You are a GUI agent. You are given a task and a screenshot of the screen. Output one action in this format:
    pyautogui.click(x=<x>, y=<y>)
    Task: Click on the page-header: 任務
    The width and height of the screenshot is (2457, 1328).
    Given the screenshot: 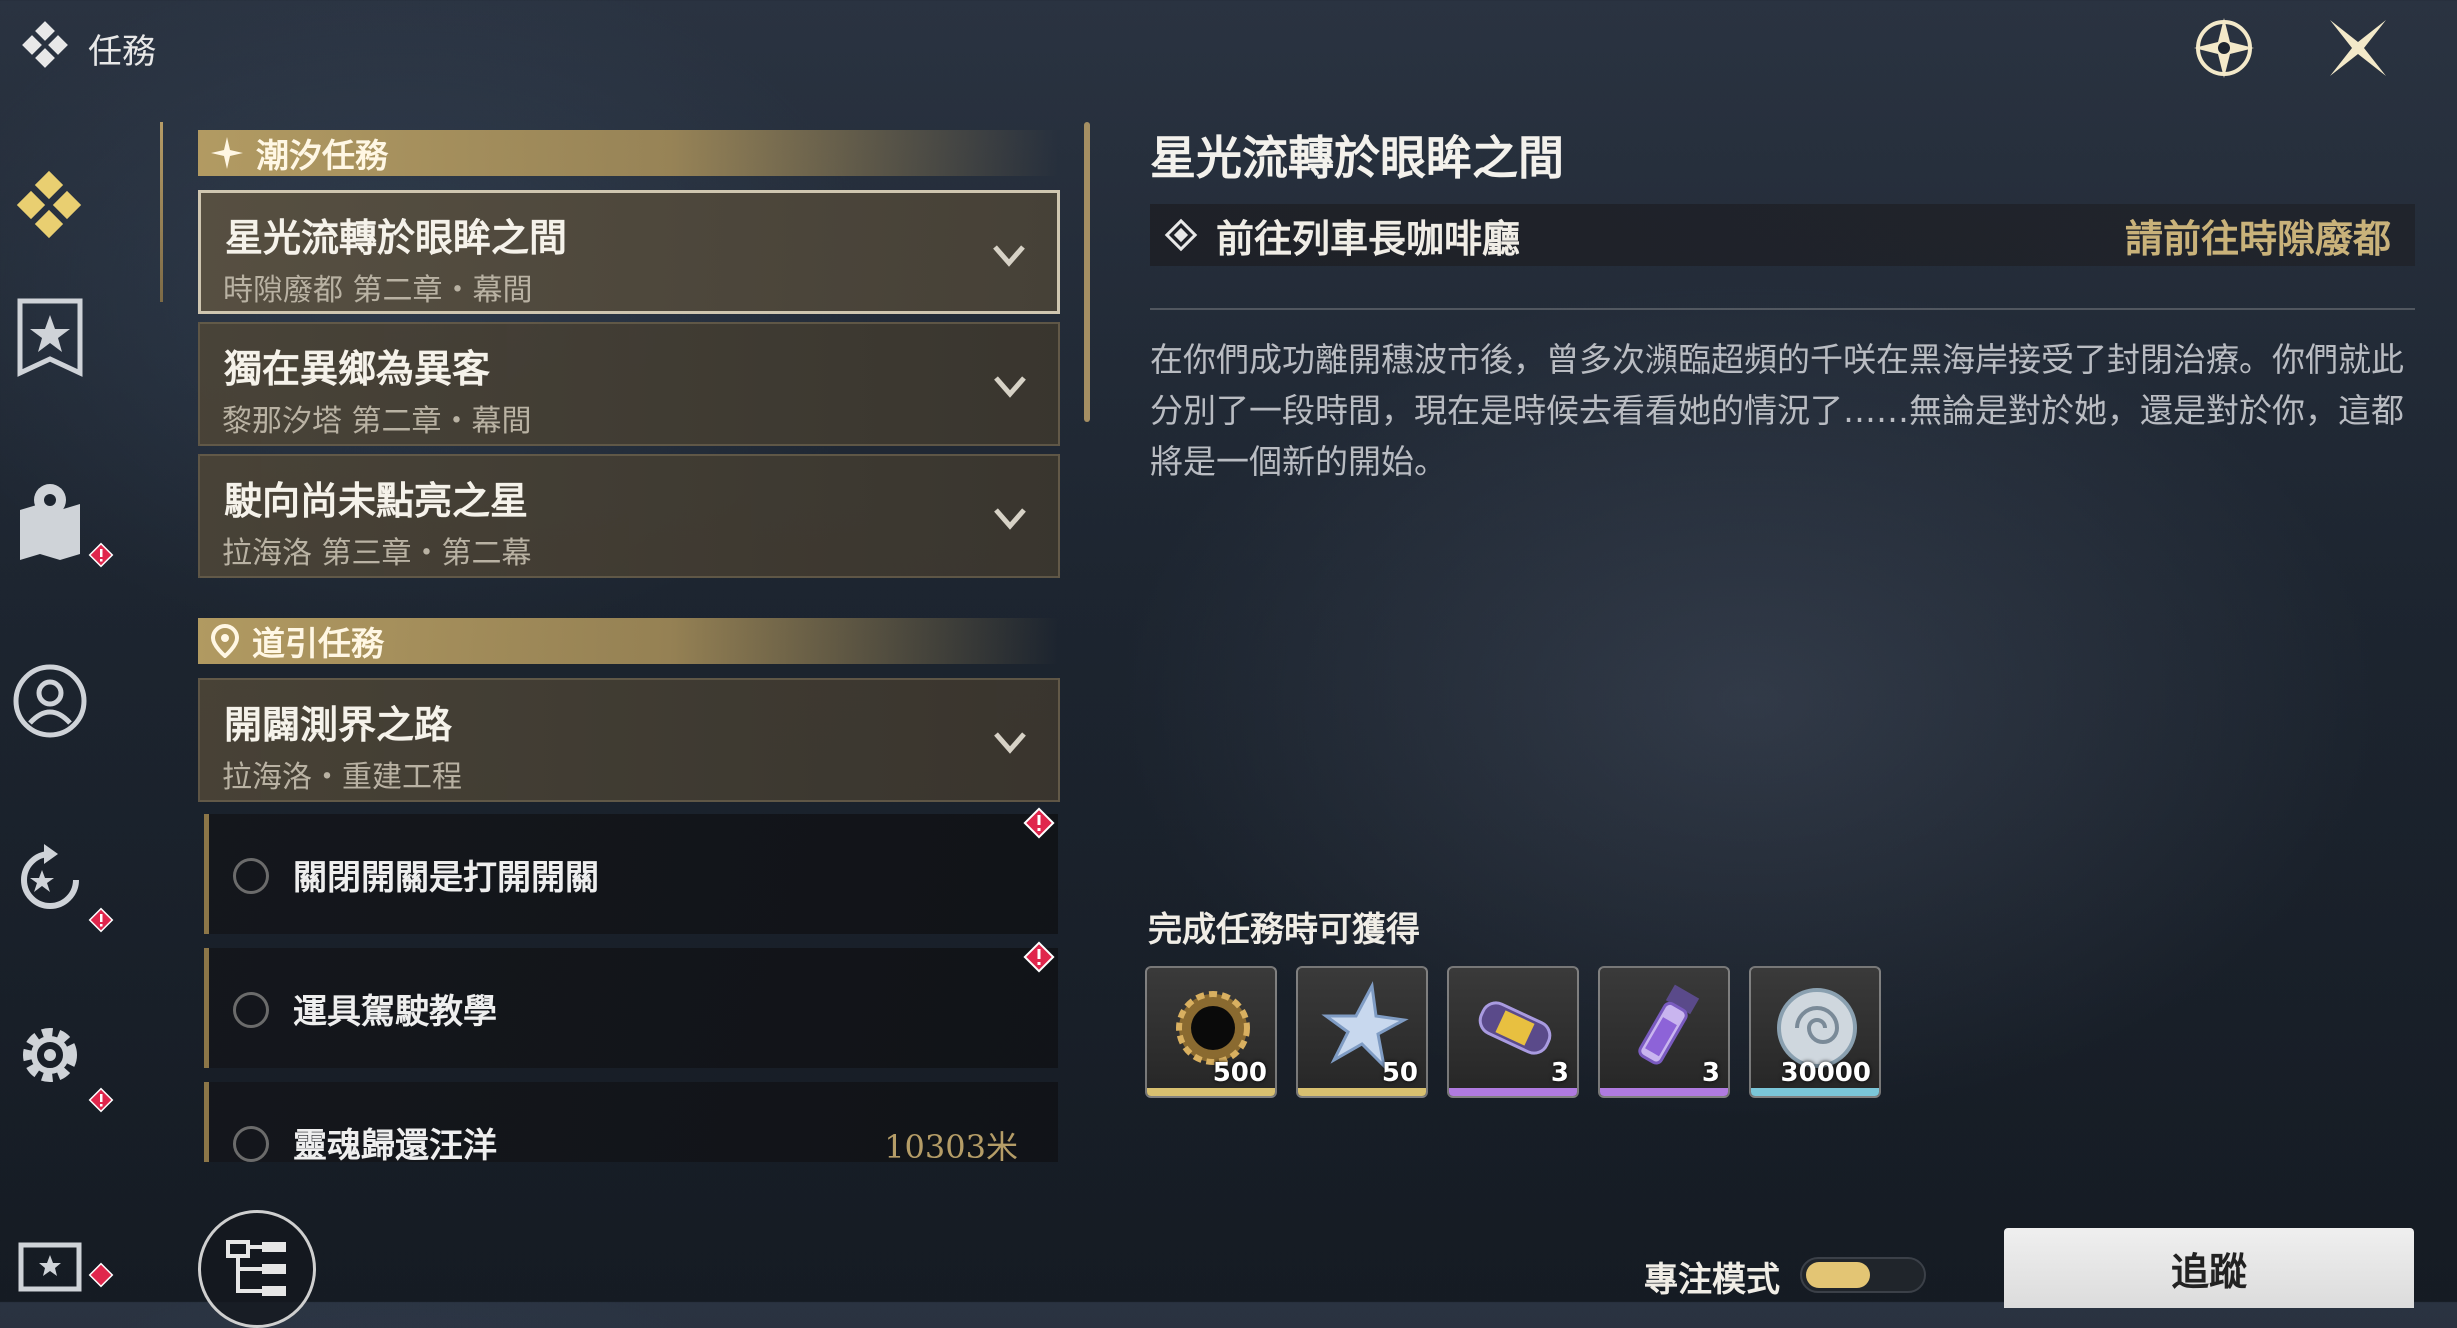 What is the action you would take?
    pyautogui.click(x=87, y=48)
    